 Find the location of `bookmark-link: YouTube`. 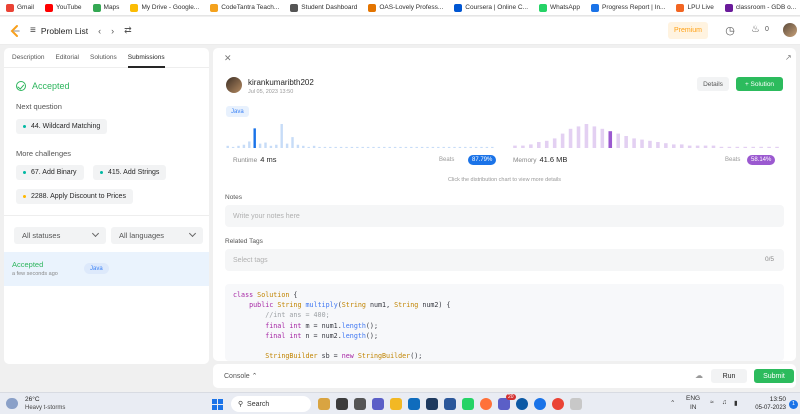

bookmark-link: YouTube is located at coordinates (63, 7).